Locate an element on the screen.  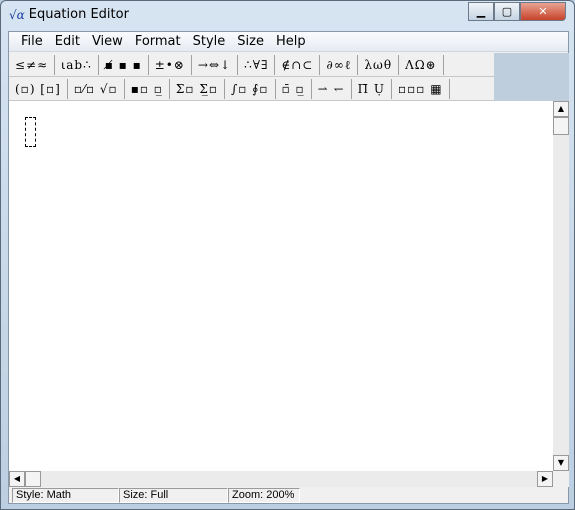
empty-slot is located at coordinates (30, 132).